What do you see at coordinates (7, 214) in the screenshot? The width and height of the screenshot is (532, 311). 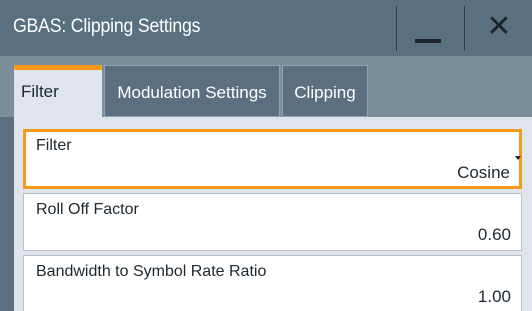 I see `panel-left-edge` at bounding box center [7, 214].